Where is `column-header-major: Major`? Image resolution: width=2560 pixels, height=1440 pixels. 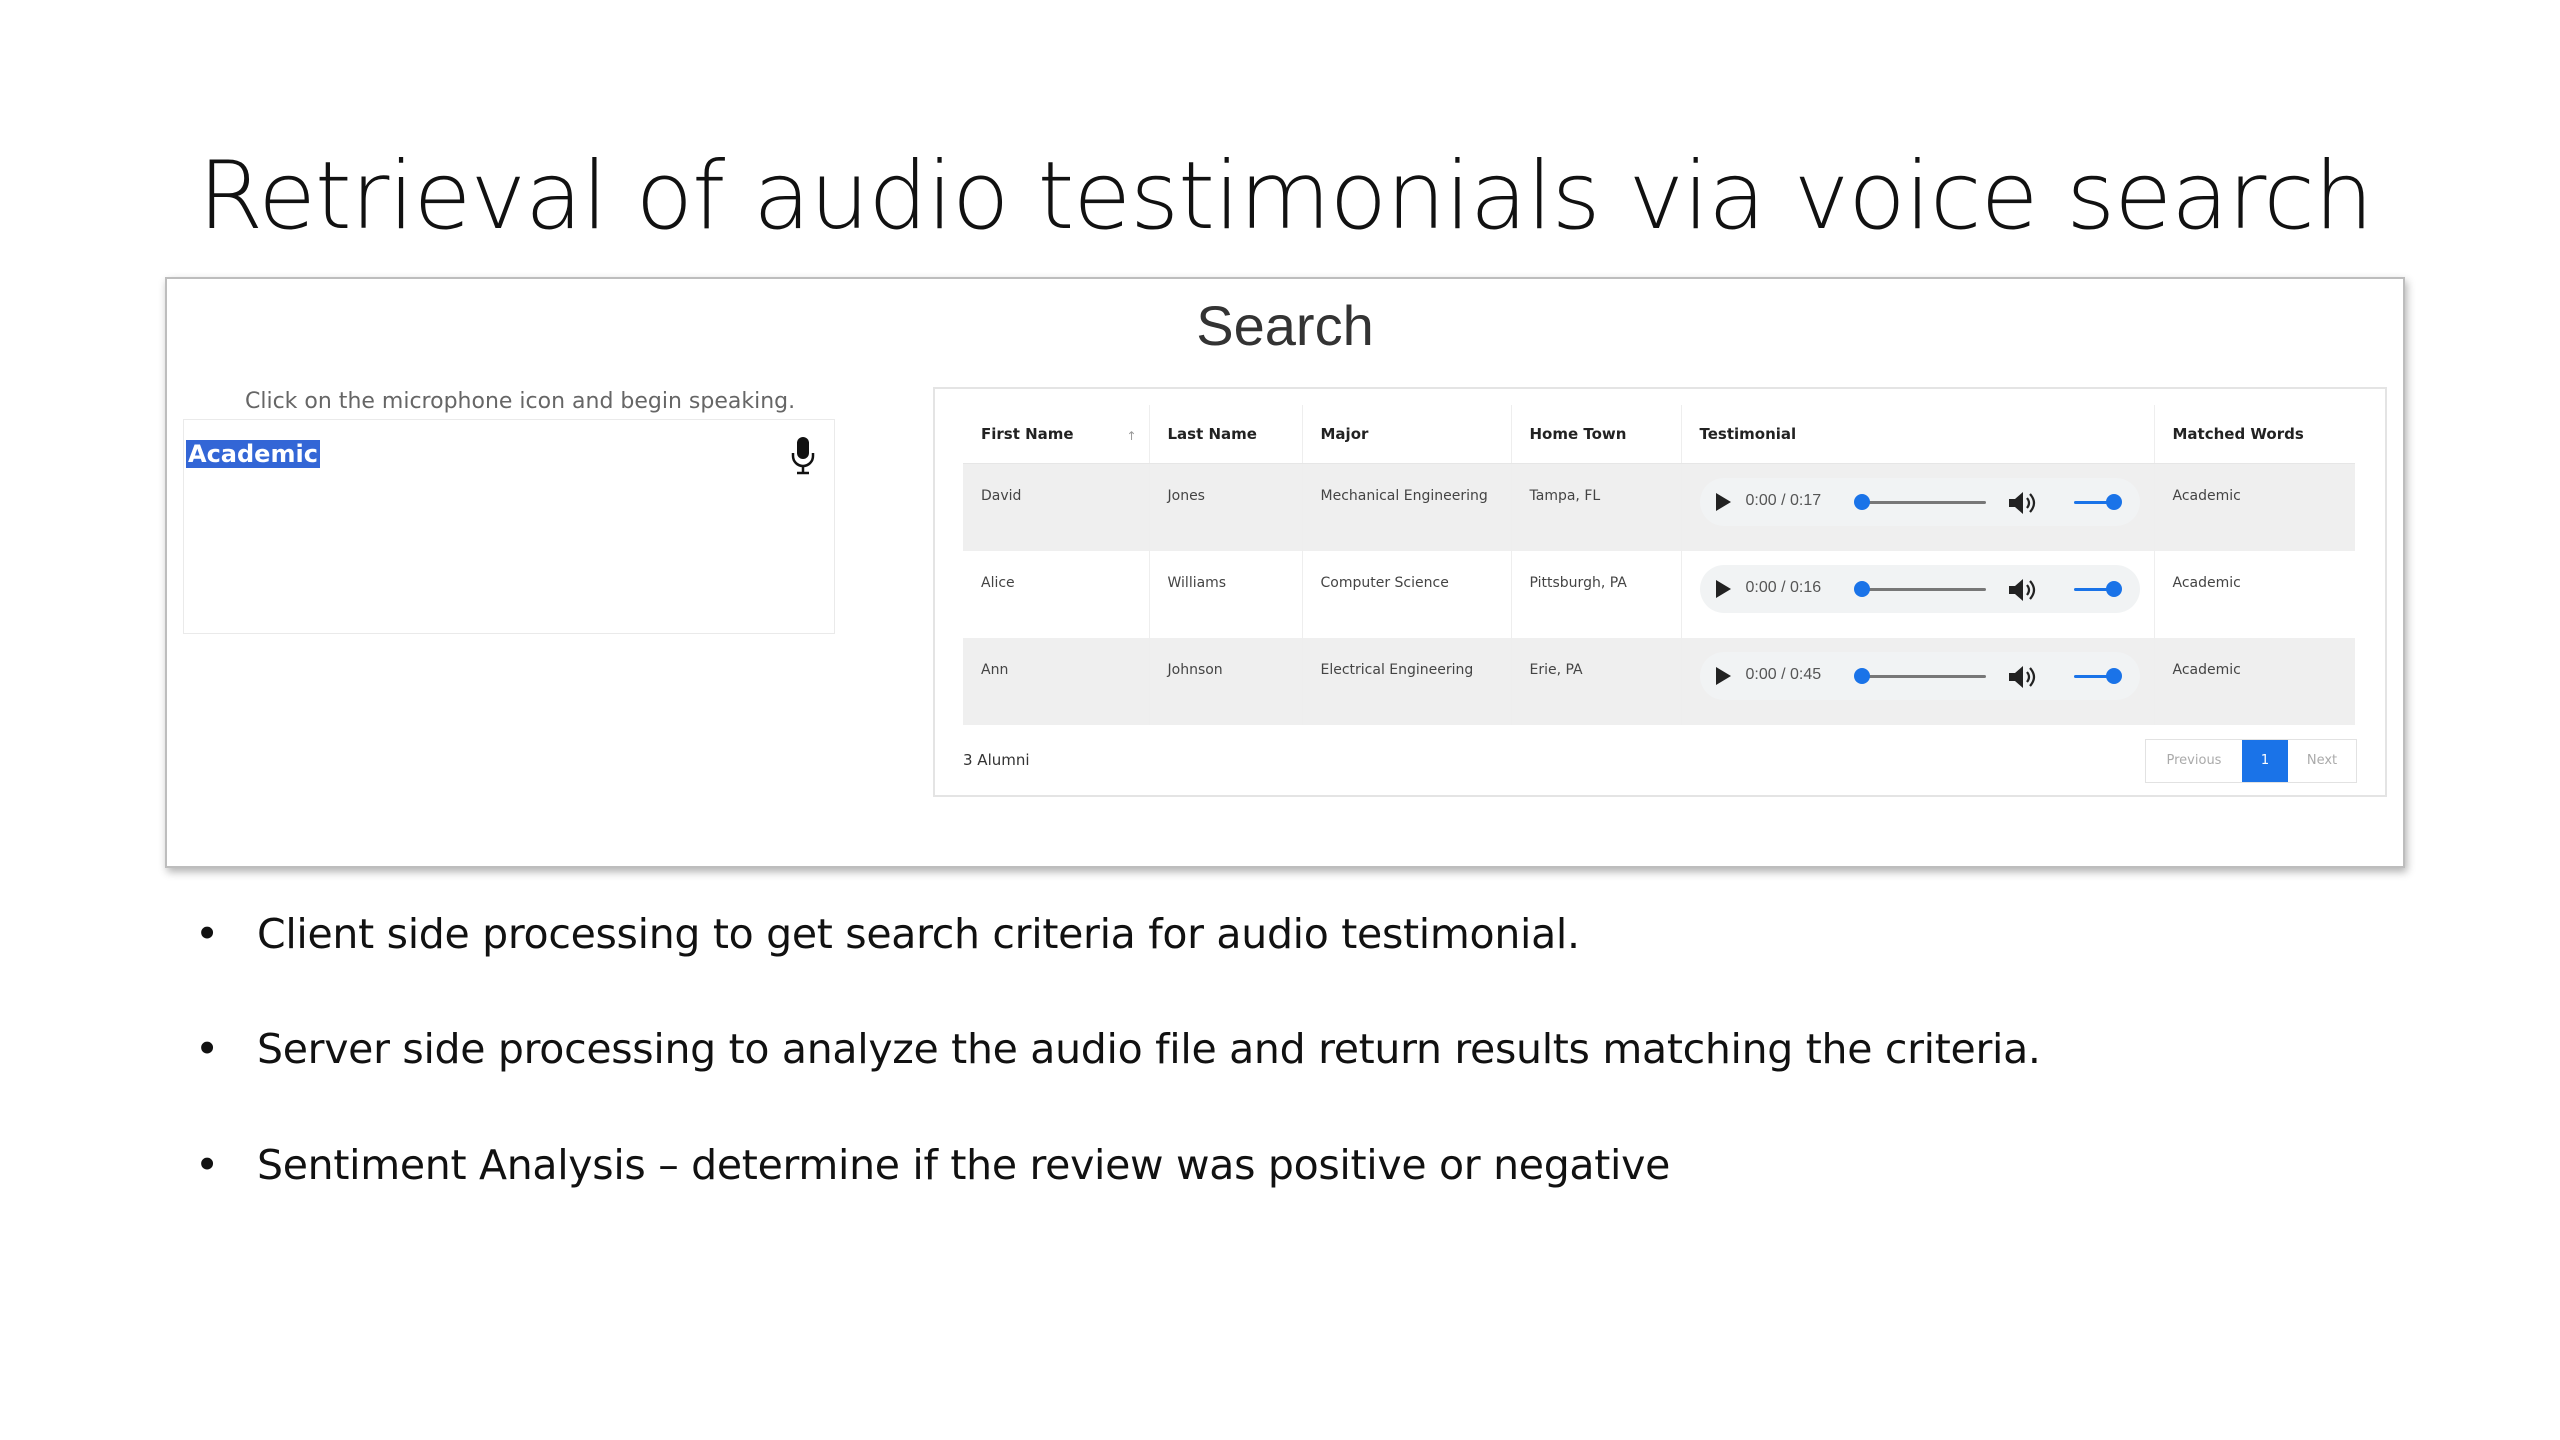
column-header-major: Major is located at coordinates (1406, 434).